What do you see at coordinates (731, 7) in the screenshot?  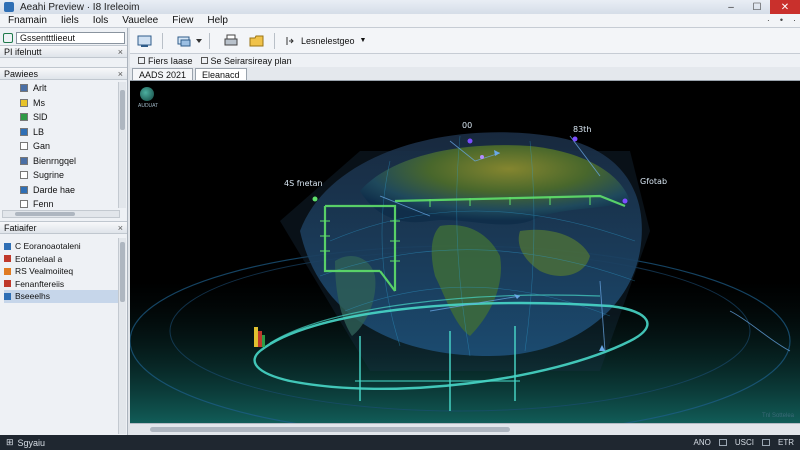 I see `minimize-icon: –` at bounding box center [731, 7].